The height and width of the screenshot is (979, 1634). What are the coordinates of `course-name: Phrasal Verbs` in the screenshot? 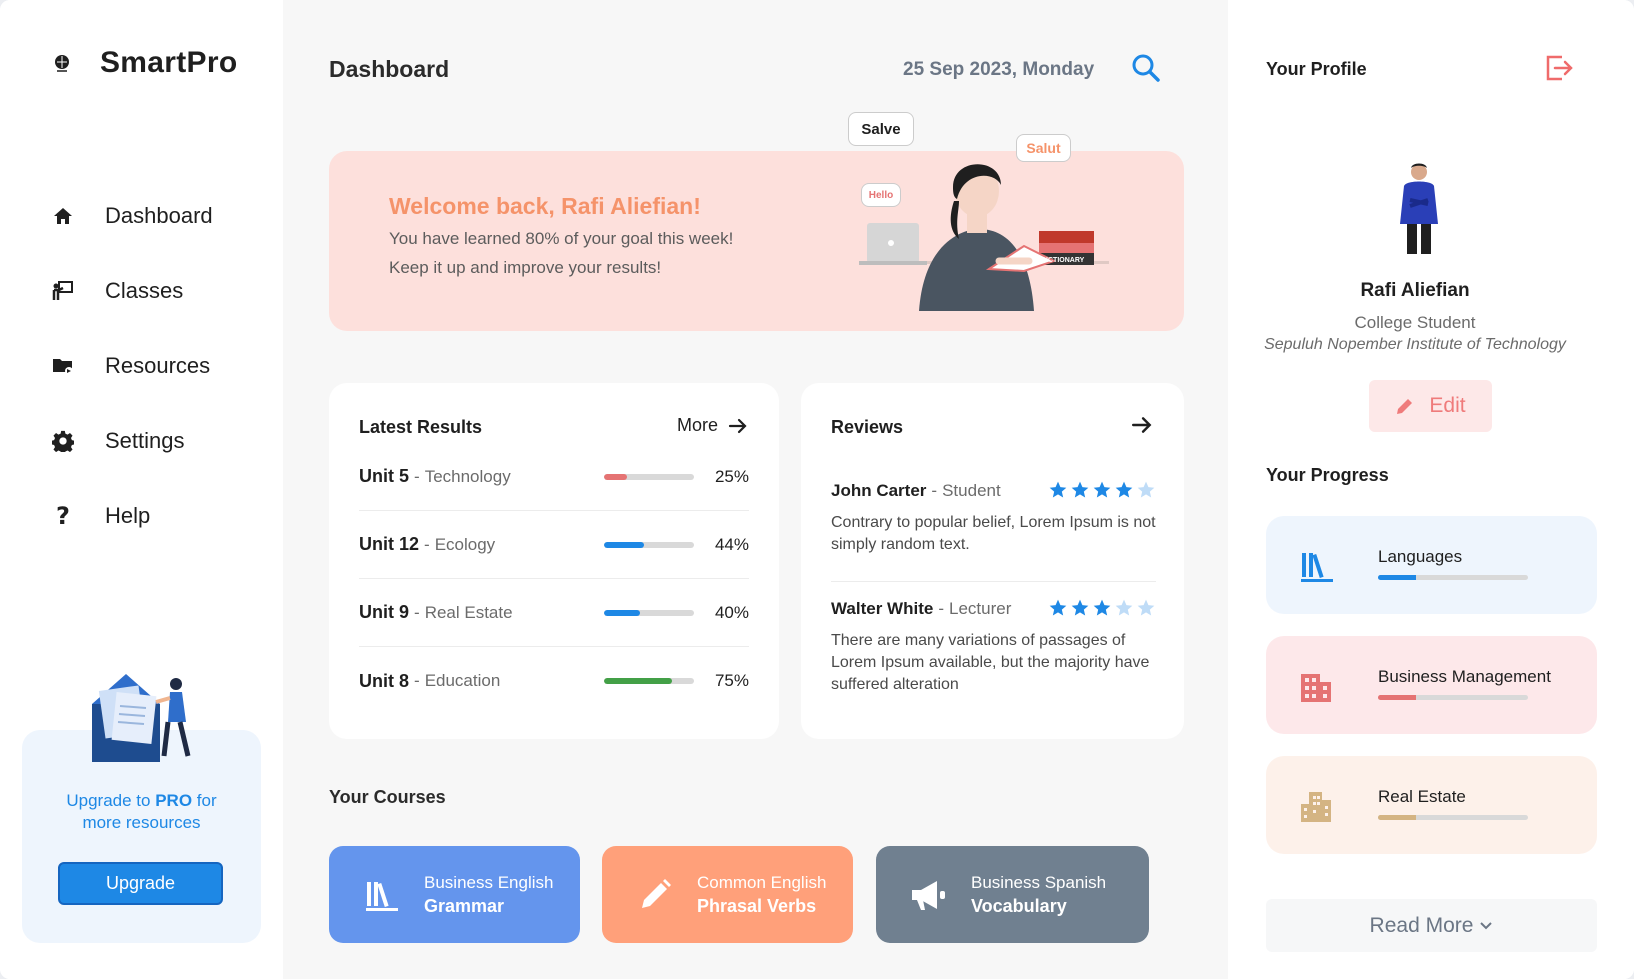 It's located at (757, 905).